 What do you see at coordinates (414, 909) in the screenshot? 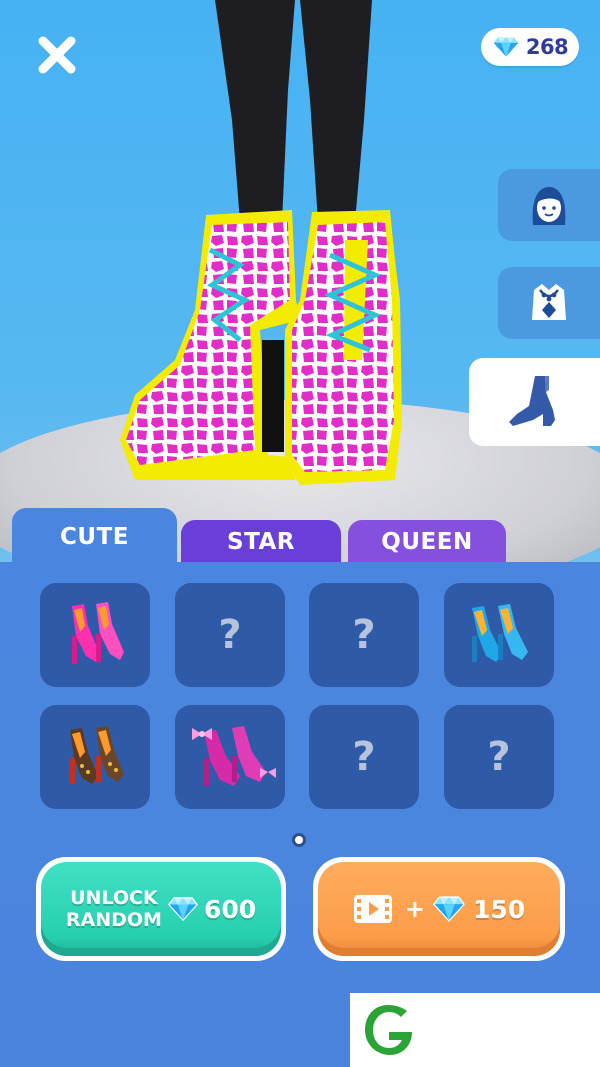
I see `plus-sign: +` at bounding box center [414, 909].